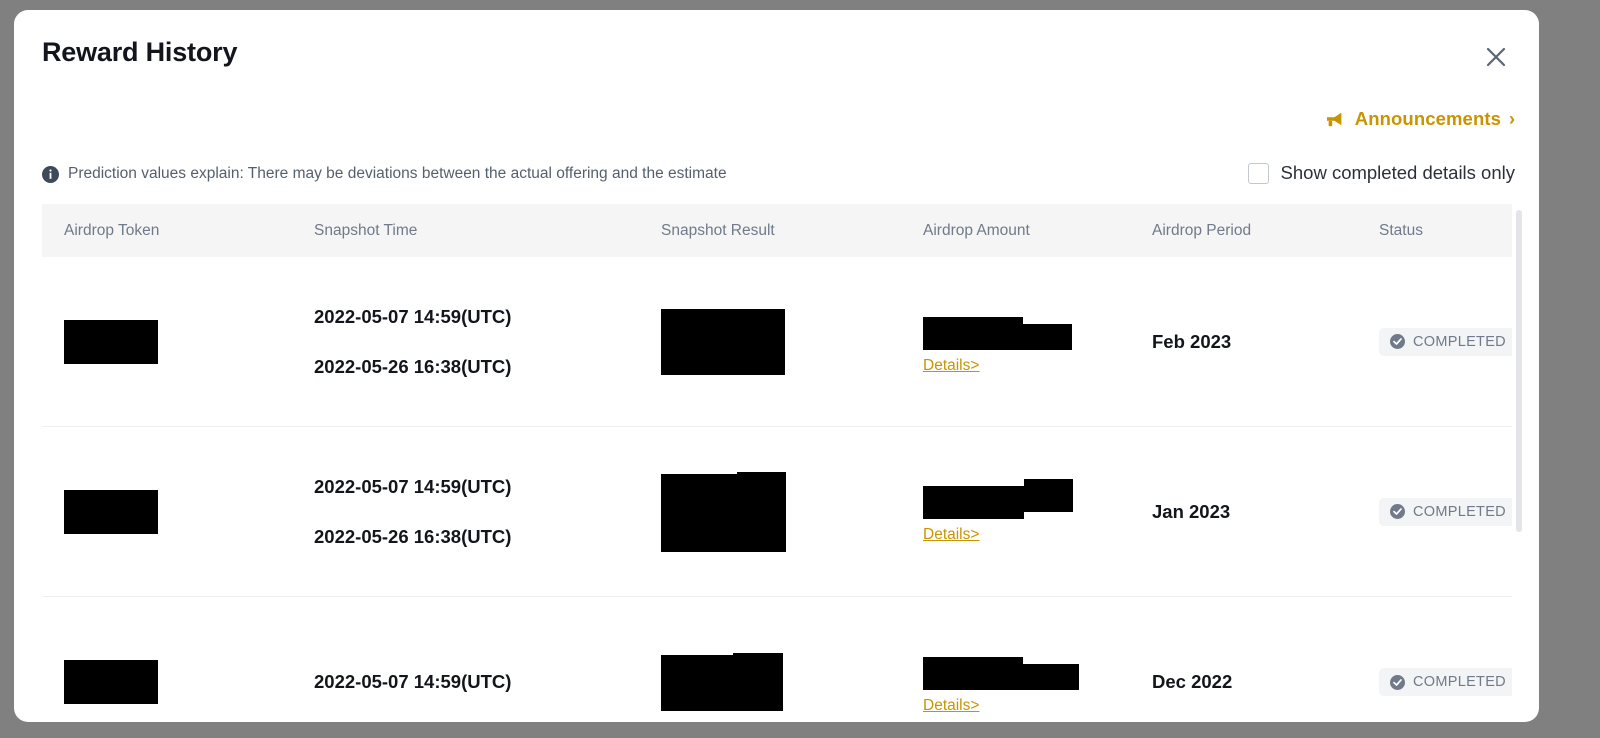  What do you see at coordinates (1427, 118) in the screenshot?
I see `announcements-label: Announcements` at bounding box center [1427, 118].